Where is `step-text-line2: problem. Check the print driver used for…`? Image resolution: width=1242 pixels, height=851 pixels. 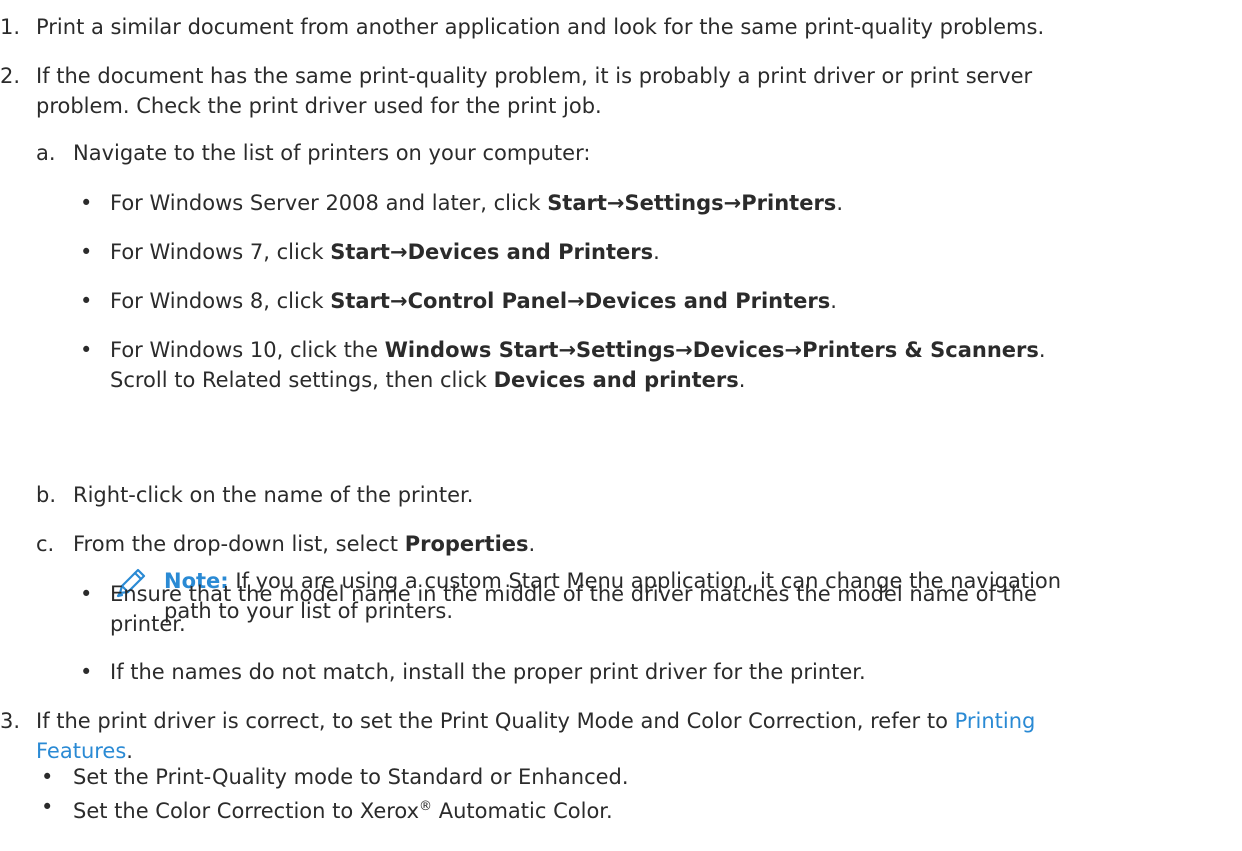
step-text-line2: problem. Check the print driver used for… is located at coordinates (319, 106).